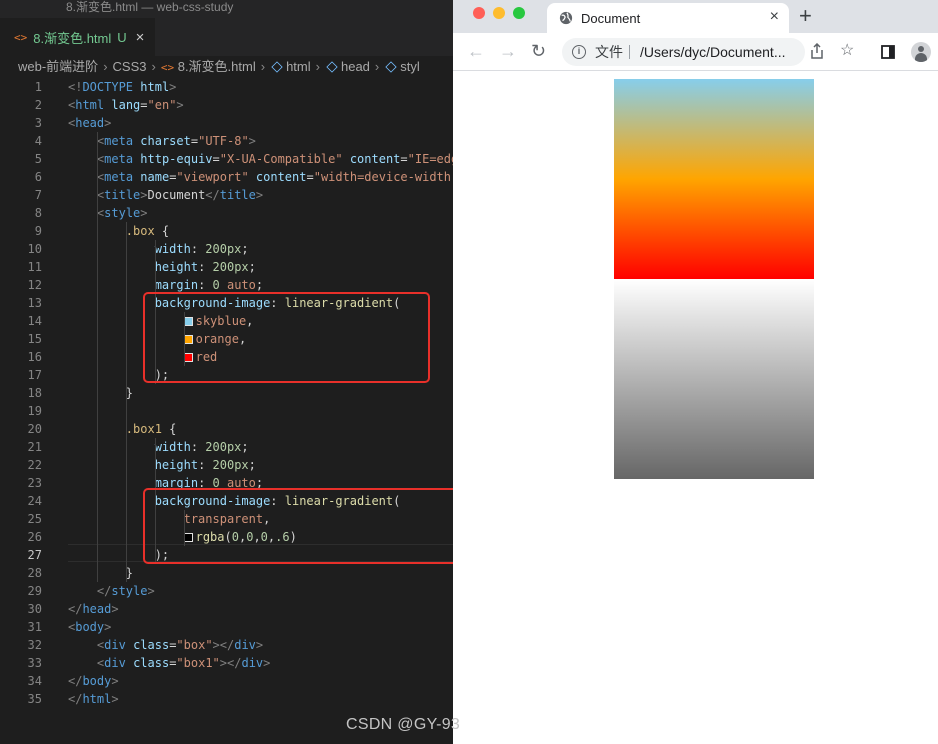 The image size is (938, 744). What do you see at coordinates (34, 249) in the screenshot?
I see `line-number: 10` at bounding box center [34, 249].